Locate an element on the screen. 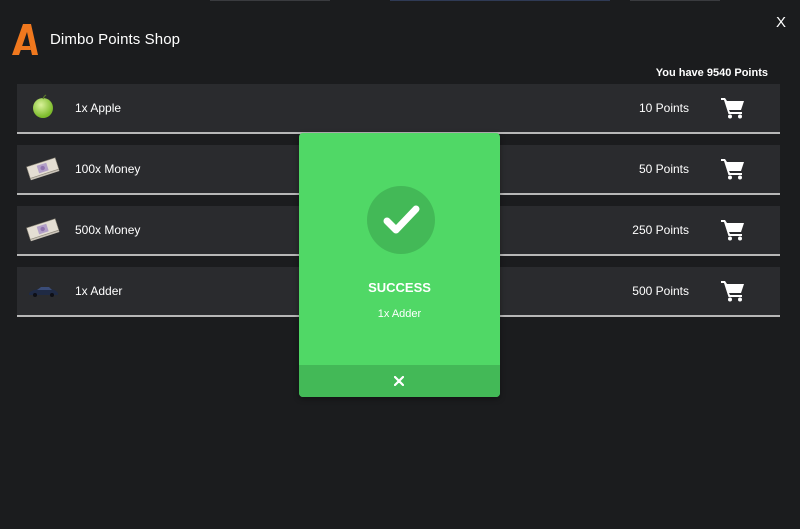 The width and height of the screenshot is (800, 529). purchased-item: 1x Adder is located at coordinates (399, 314).